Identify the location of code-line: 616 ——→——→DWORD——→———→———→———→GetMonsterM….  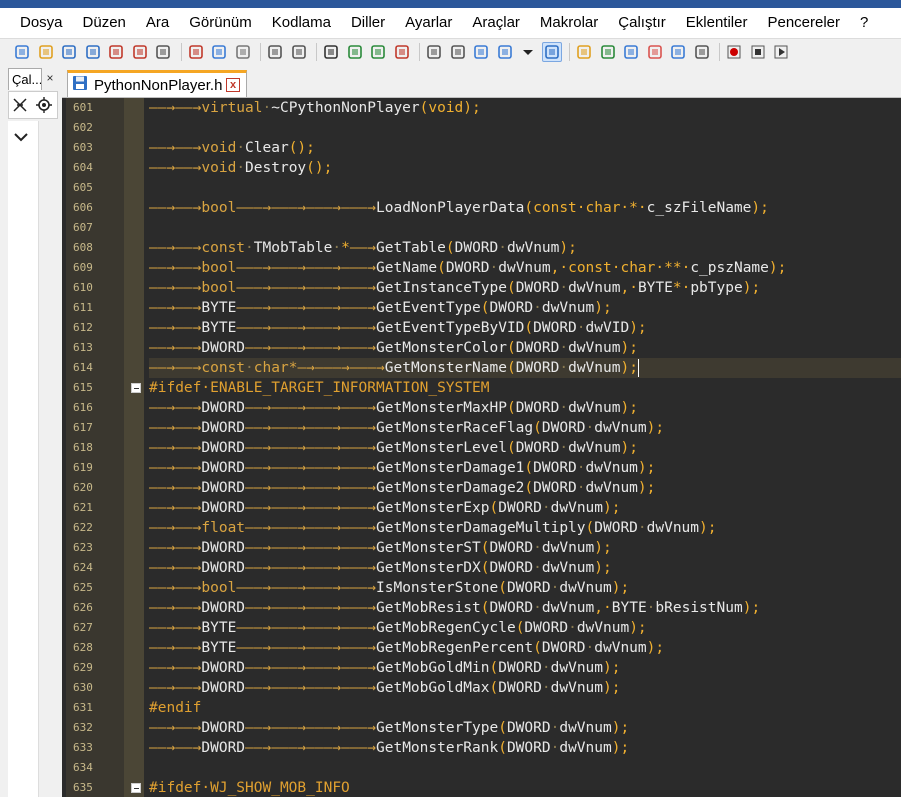
(481, 408).